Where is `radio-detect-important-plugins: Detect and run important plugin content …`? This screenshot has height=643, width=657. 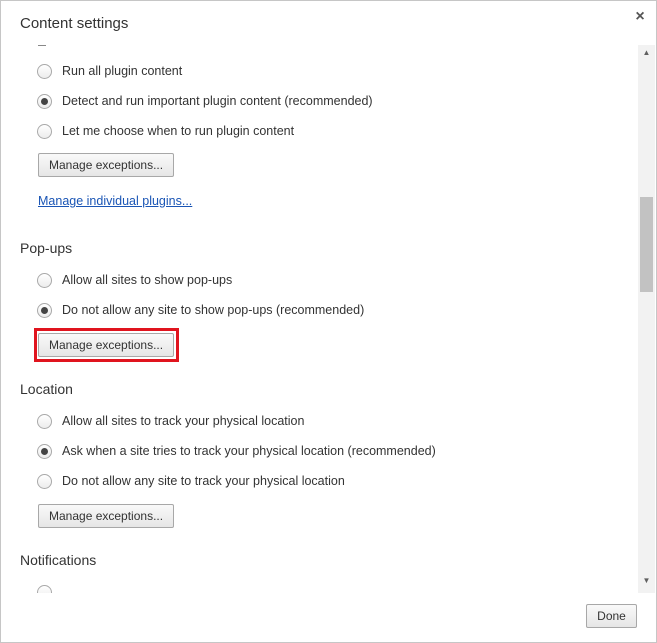
radio-detect-important-plugins: Detect and run important plugin content … is located at coordinates (205, 101).